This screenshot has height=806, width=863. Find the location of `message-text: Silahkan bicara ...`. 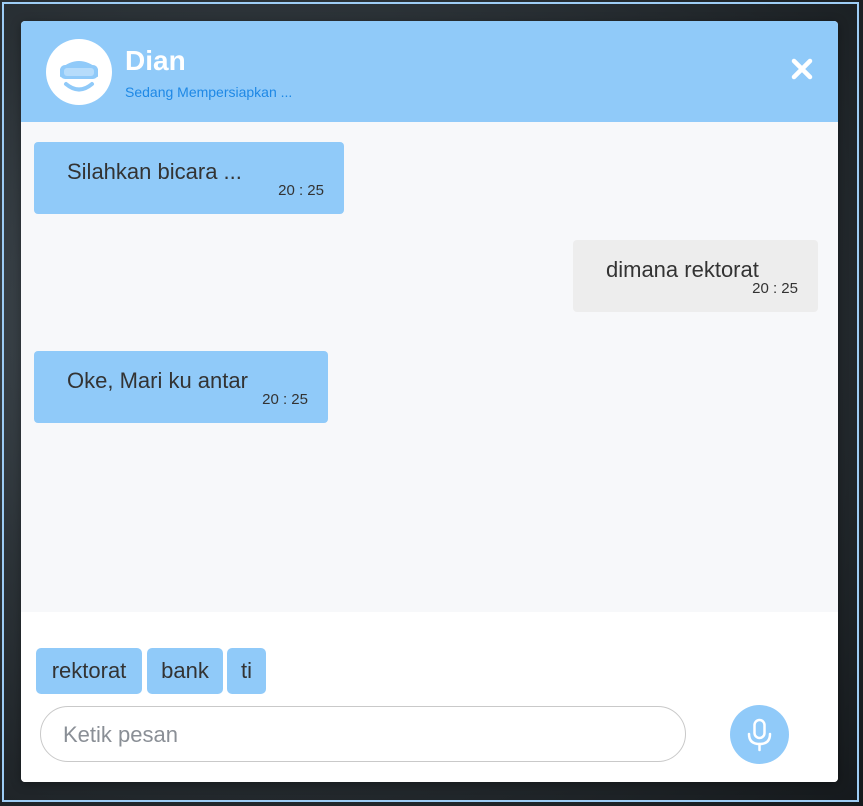

message-text: Silahkan bicara ... is located at coordinates (154, 171).